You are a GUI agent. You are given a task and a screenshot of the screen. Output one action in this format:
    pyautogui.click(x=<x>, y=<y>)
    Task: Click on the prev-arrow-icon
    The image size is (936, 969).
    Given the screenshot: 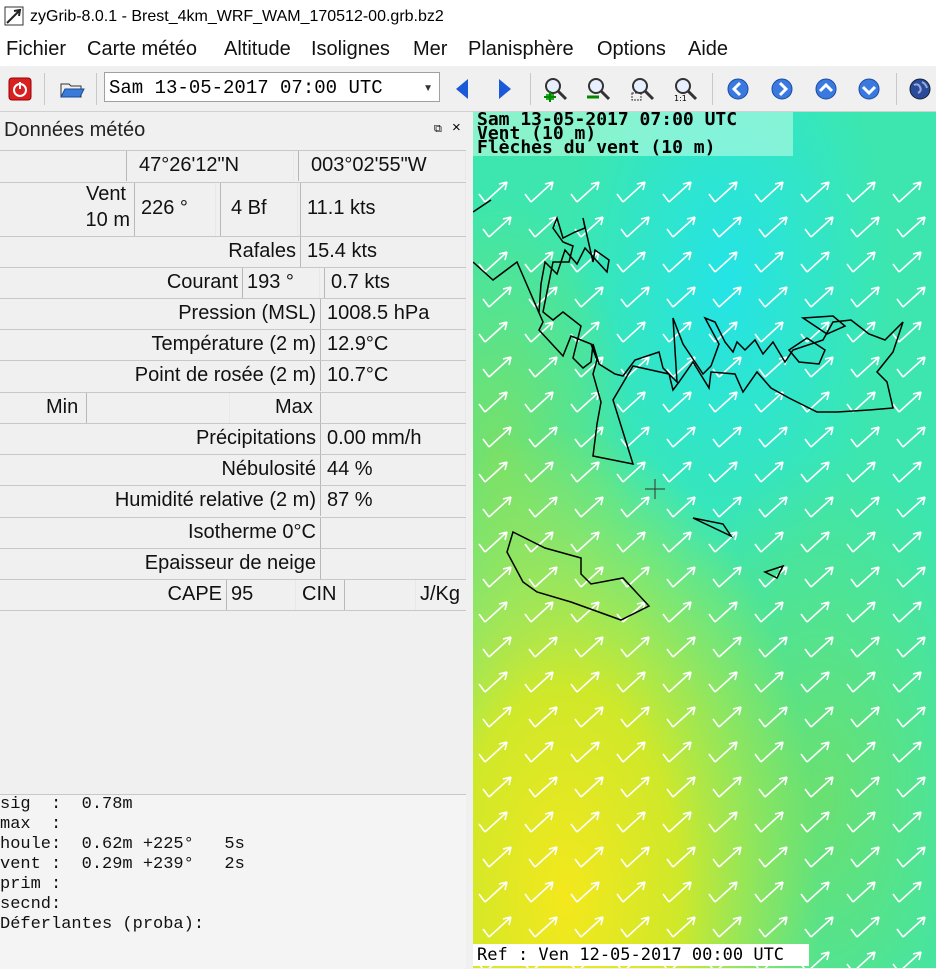 What is the action you would take?
    pyautogui.click(x=462, y=89)
    